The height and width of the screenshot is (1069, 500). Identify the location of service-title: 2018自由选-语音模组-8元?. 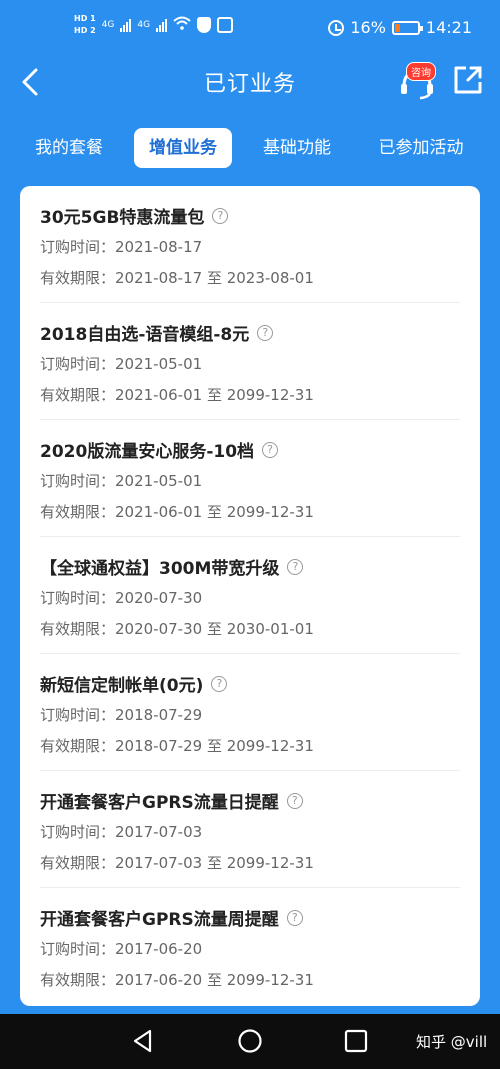
(157, 332).